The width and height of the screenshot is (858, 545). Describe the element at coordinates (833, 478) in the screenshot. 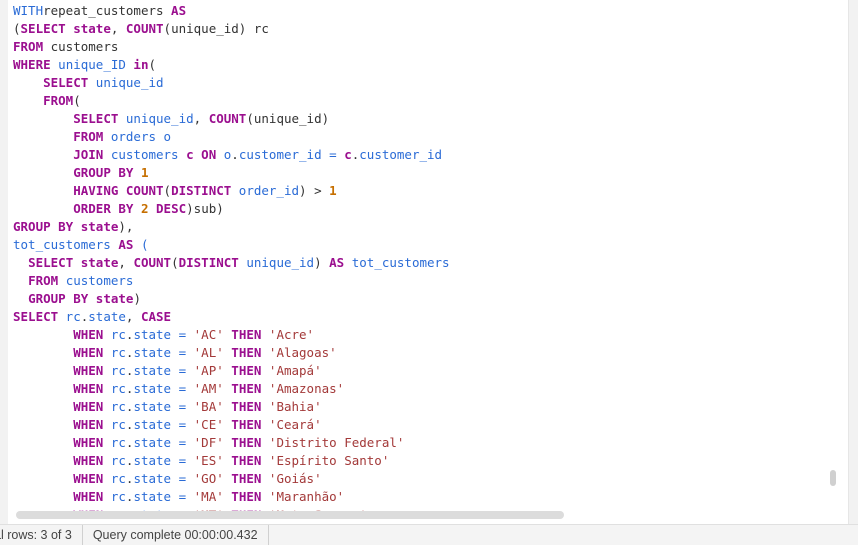

I see `vertical-scrollbar` at that location.